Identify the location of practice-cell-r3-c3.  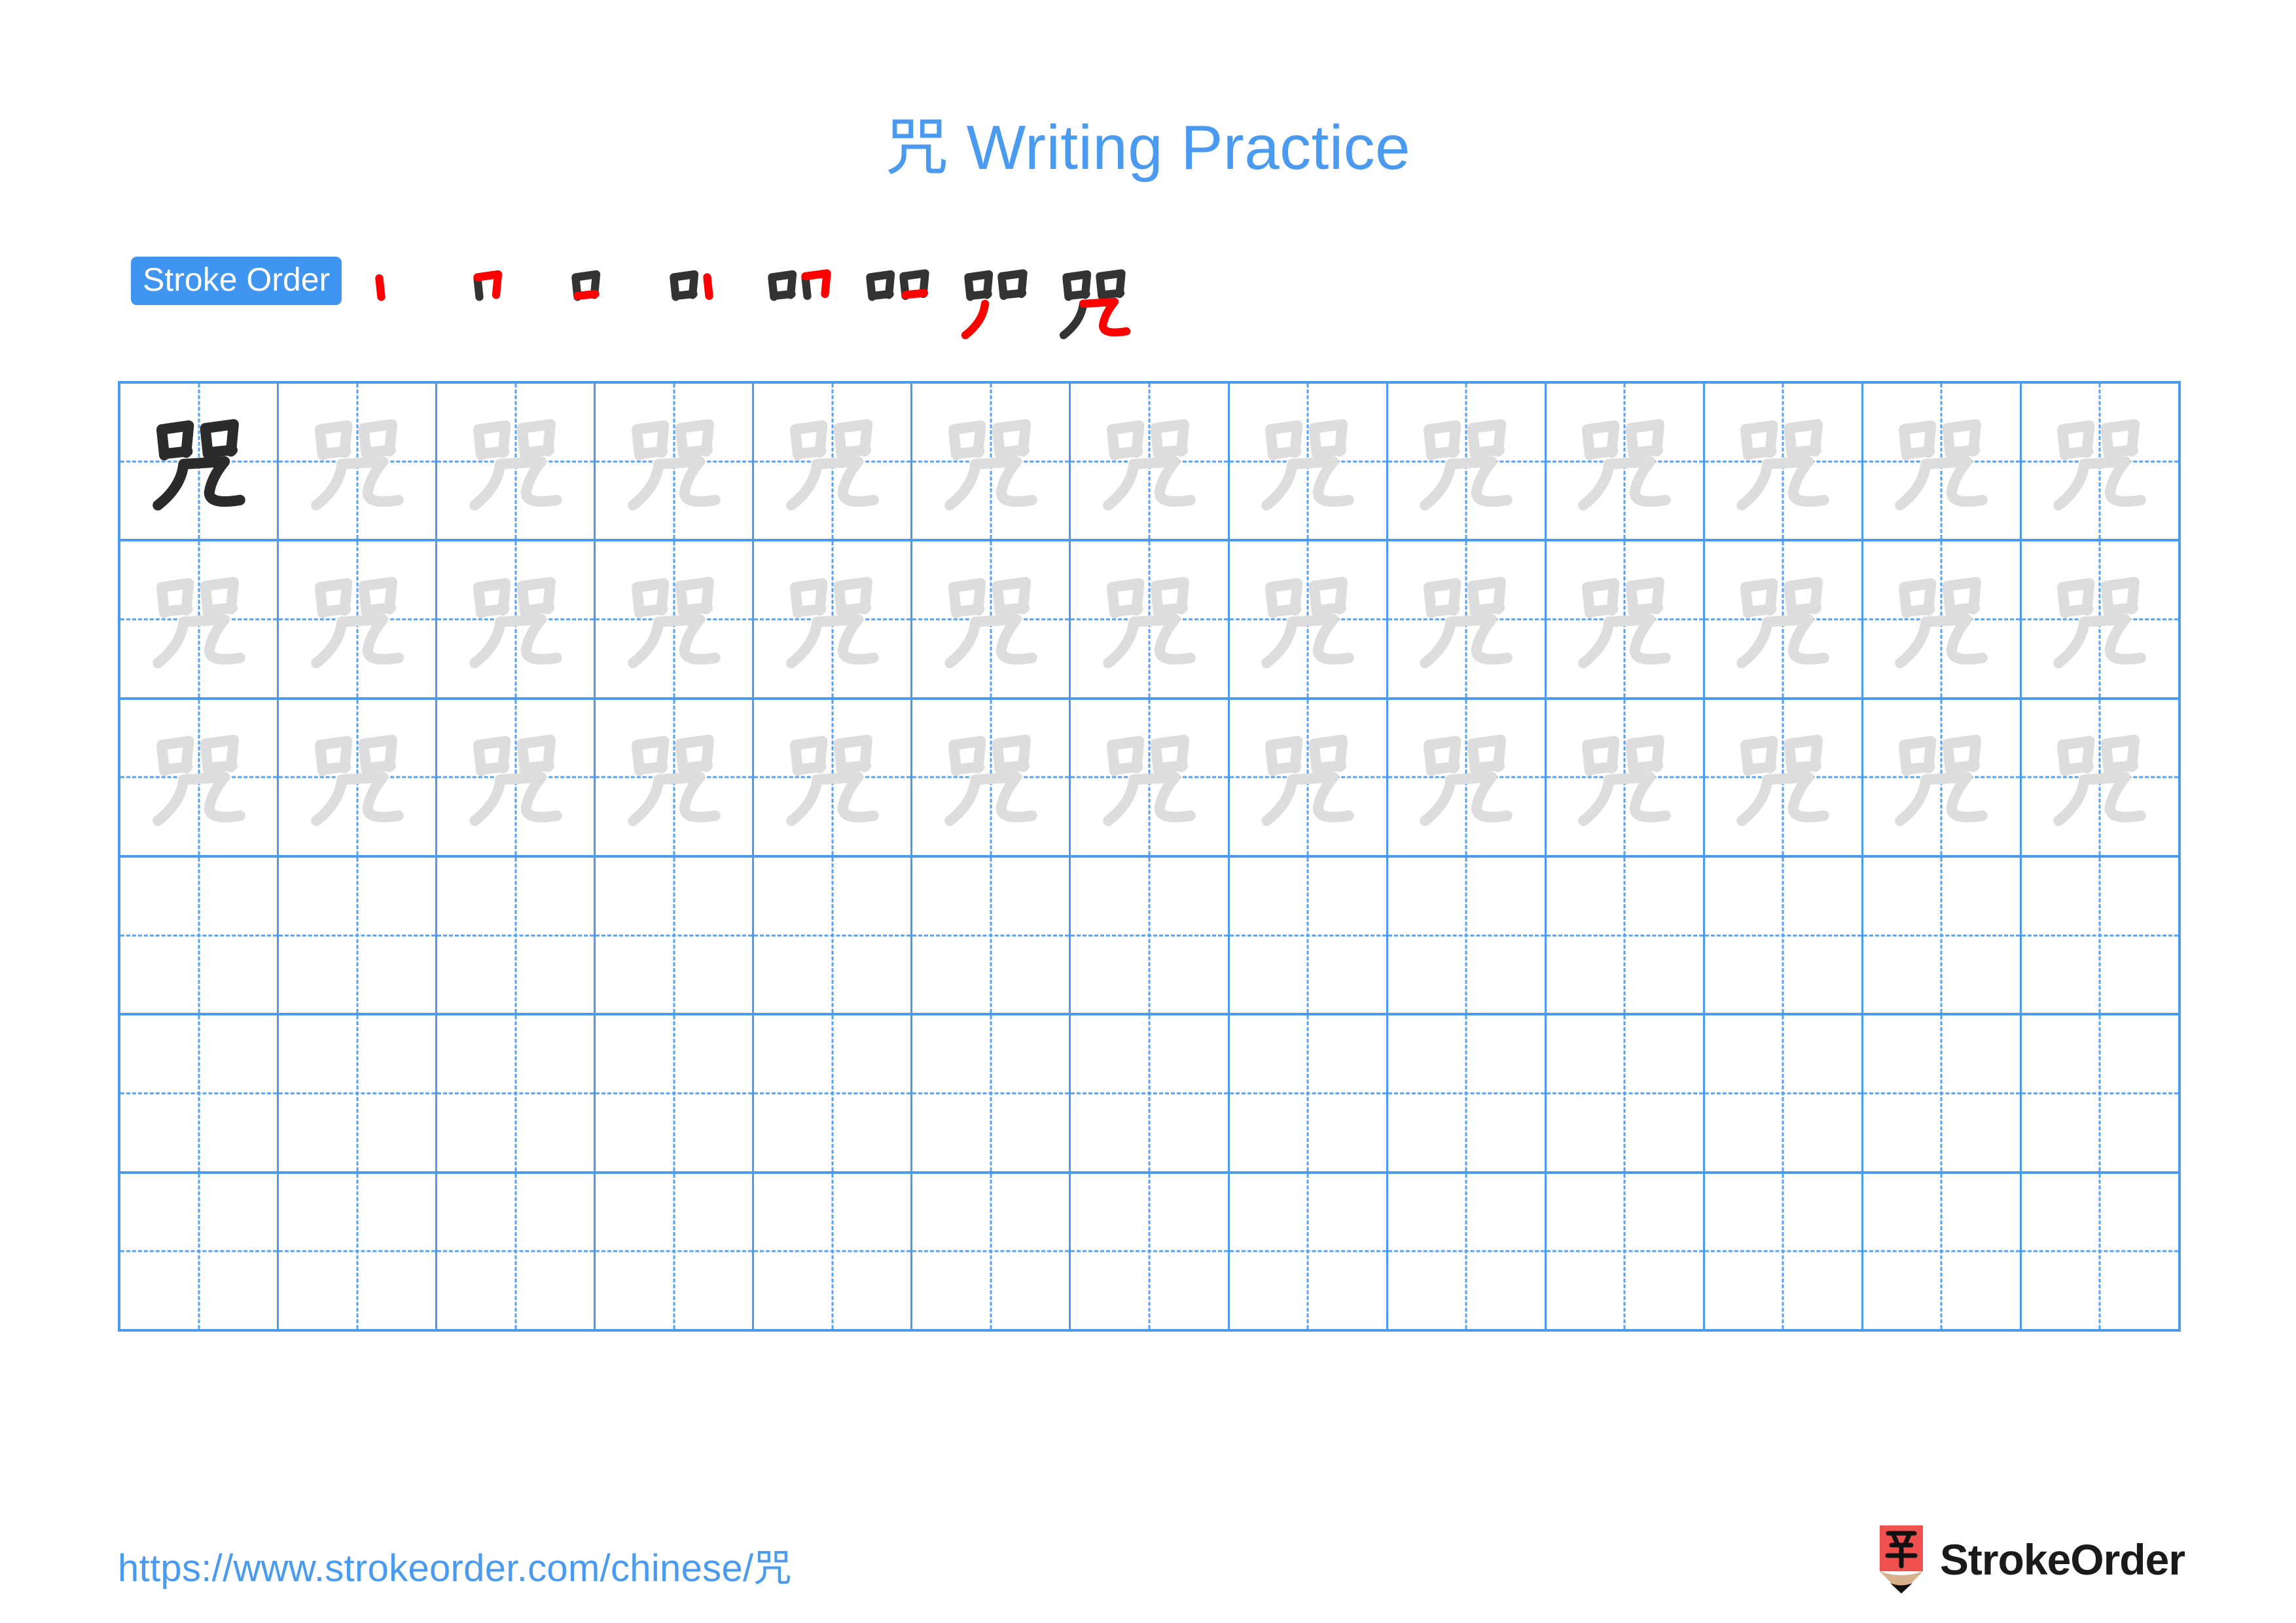
(516, 777).